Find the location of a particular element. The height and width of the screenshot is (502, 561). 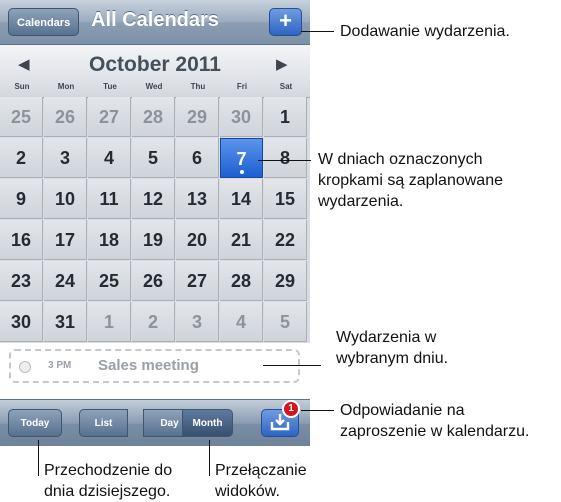

weekday-label: Tue is located at coordinates (110, 86).